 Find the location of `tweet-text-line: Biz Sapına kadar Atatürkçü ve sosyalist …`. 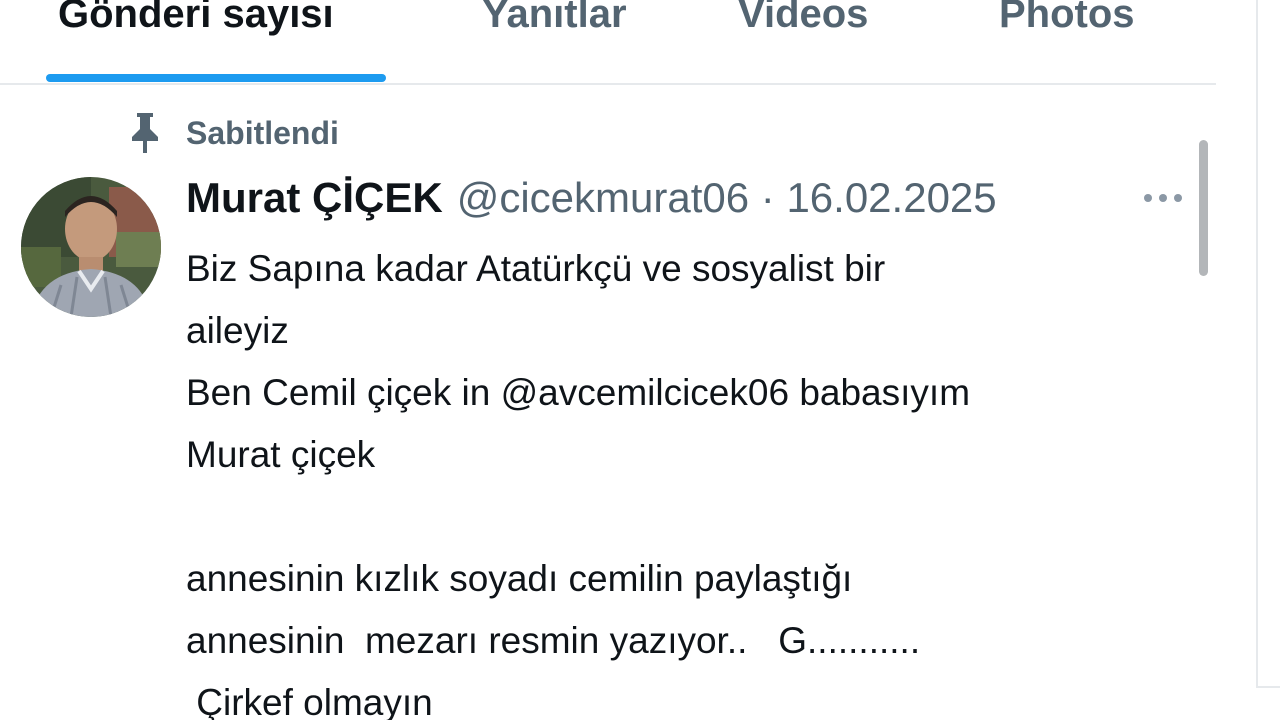

tweet-text-line: Biz Sapına kadar Atatürkçü ve sosyalist … is located at coordinates (536, 268).